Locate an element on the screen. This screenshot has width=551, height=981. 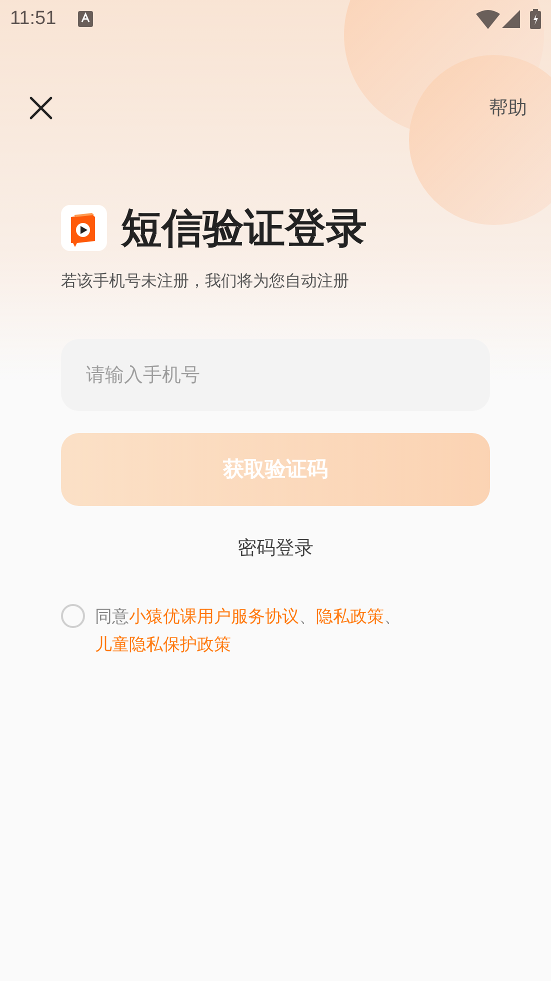
agreement-checkbox is located at coordinates (73, 616).